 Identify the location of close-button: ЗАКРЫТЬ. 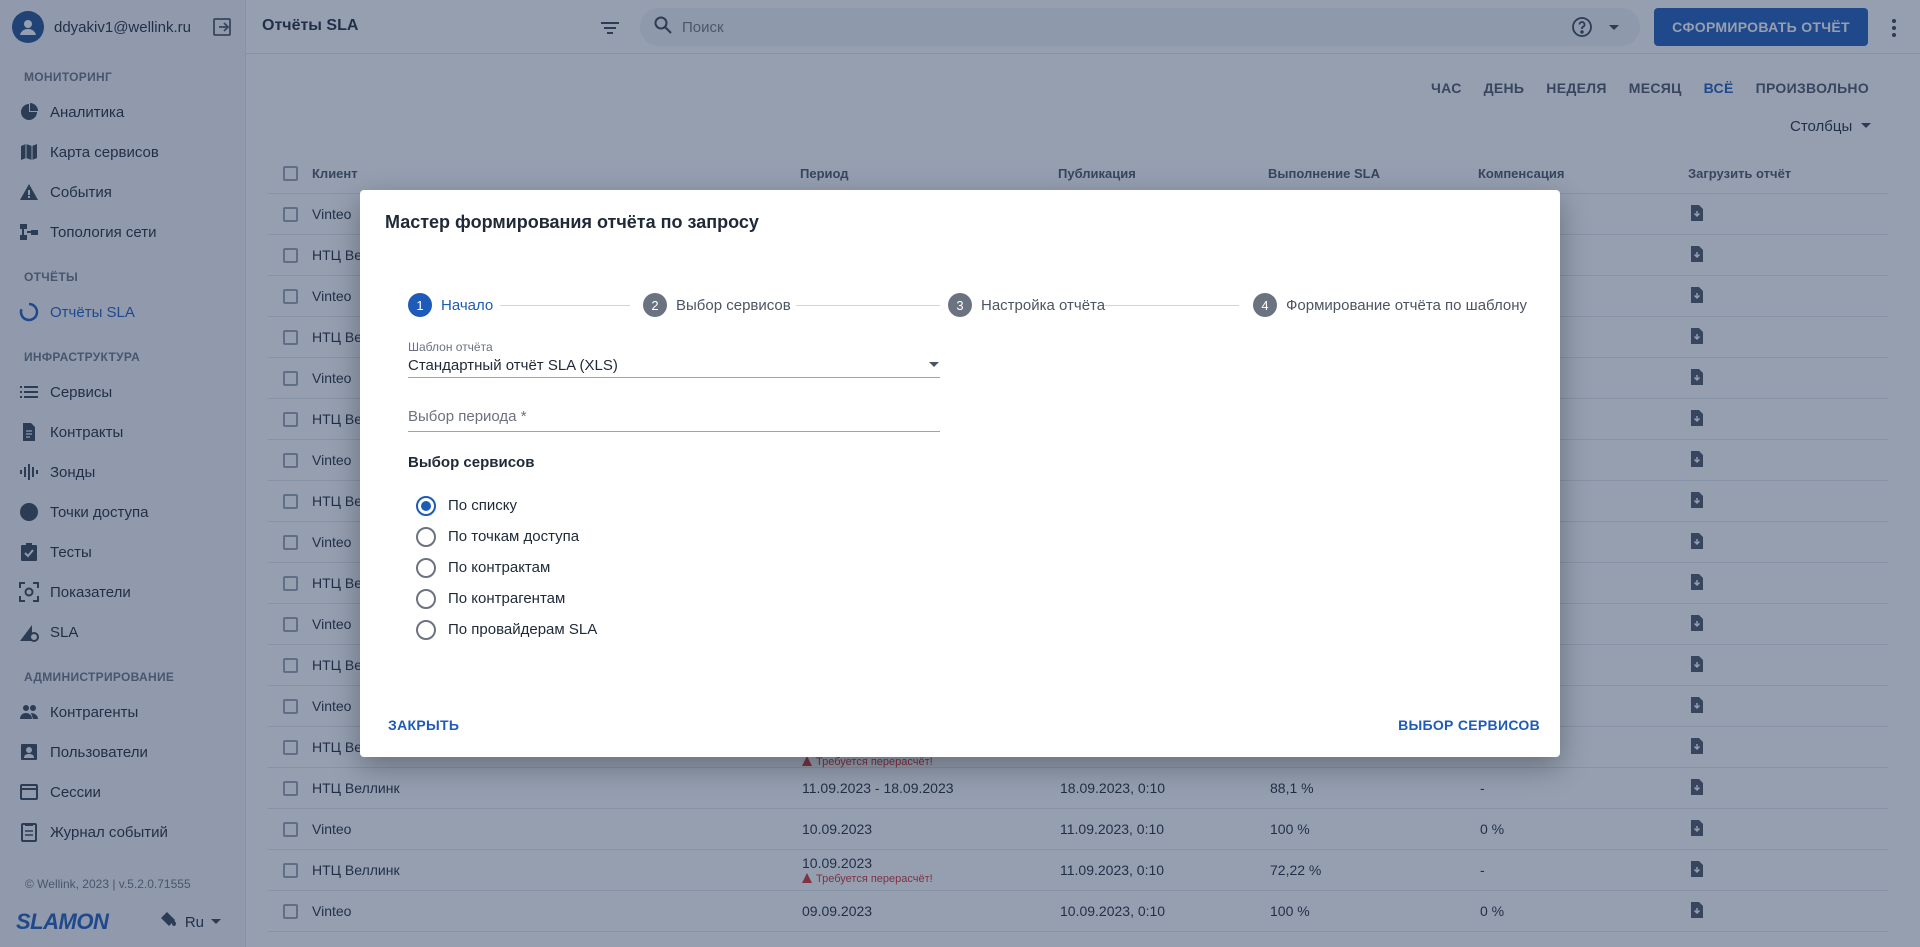
(423, 725).